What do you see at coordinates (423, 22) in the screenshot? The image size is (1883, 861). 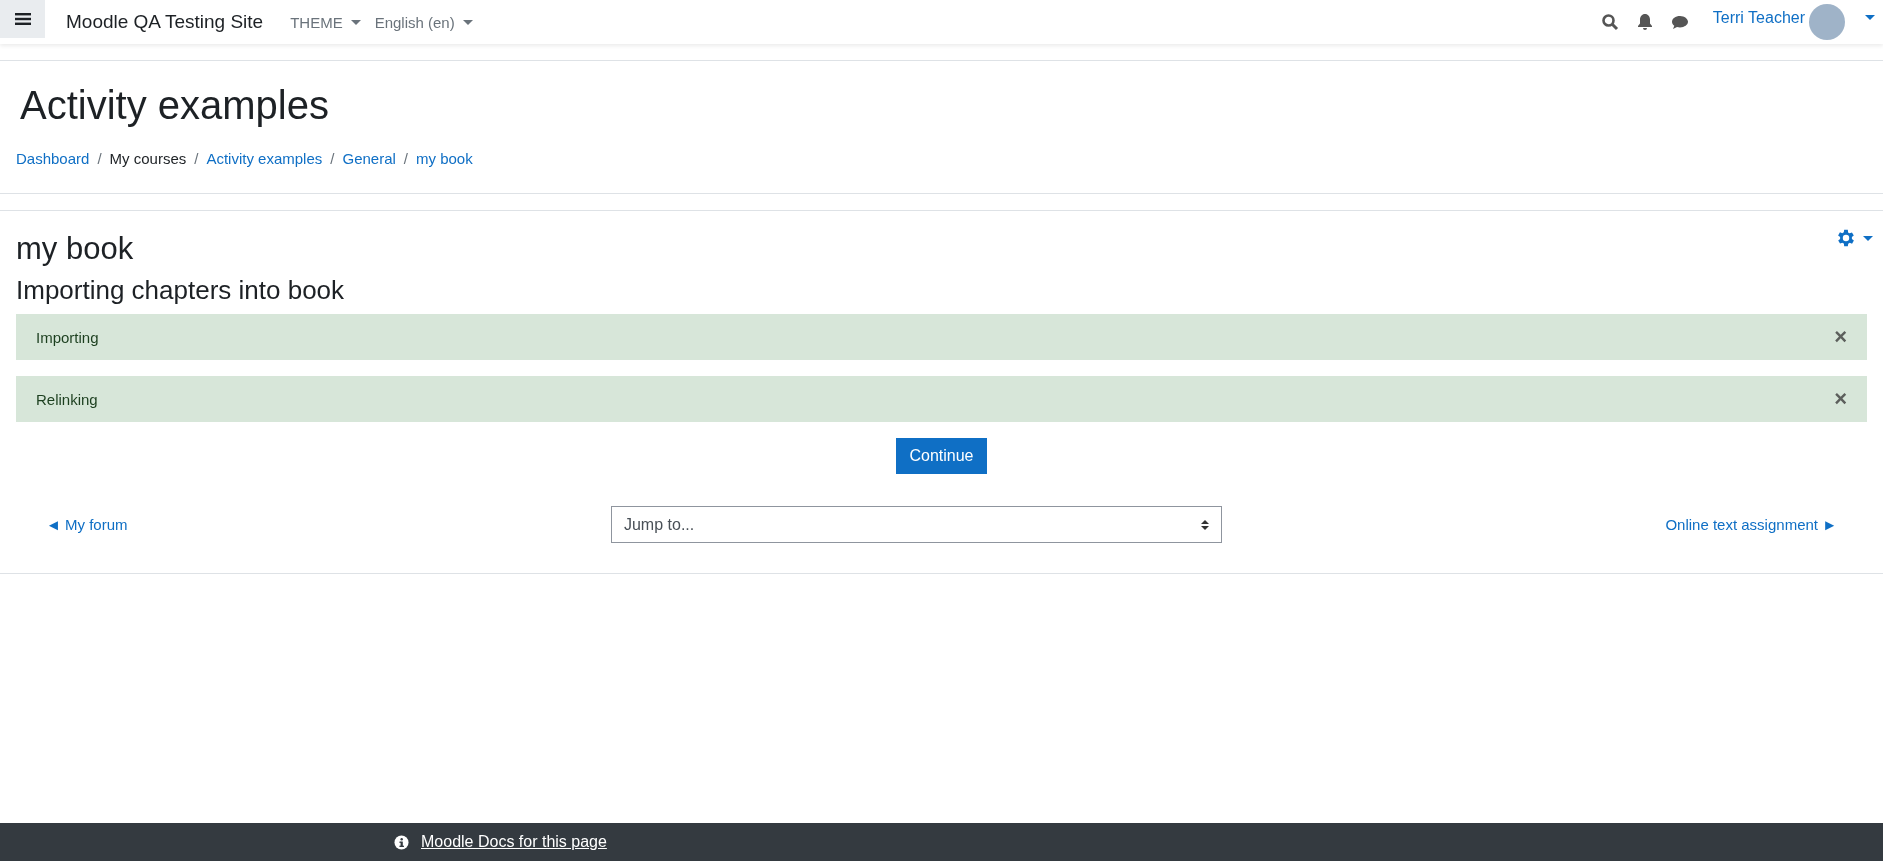 I see `nav-dropdown: English (en)` at bounding box center [423, 22].